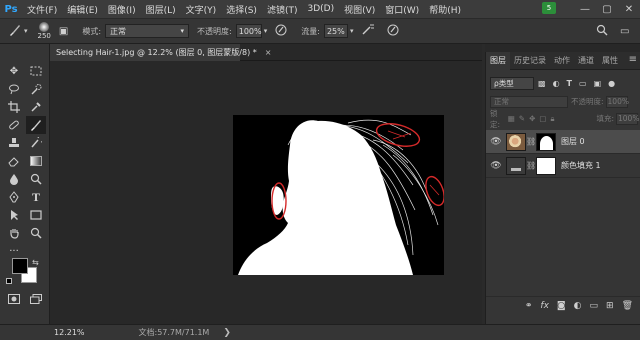 The height and width of the screenshot is (340, 640). What do you see at coordinates (583, 83) in the screenshot?
I see `shape-filter-icon: ▭` at bounding box center [583, 83].